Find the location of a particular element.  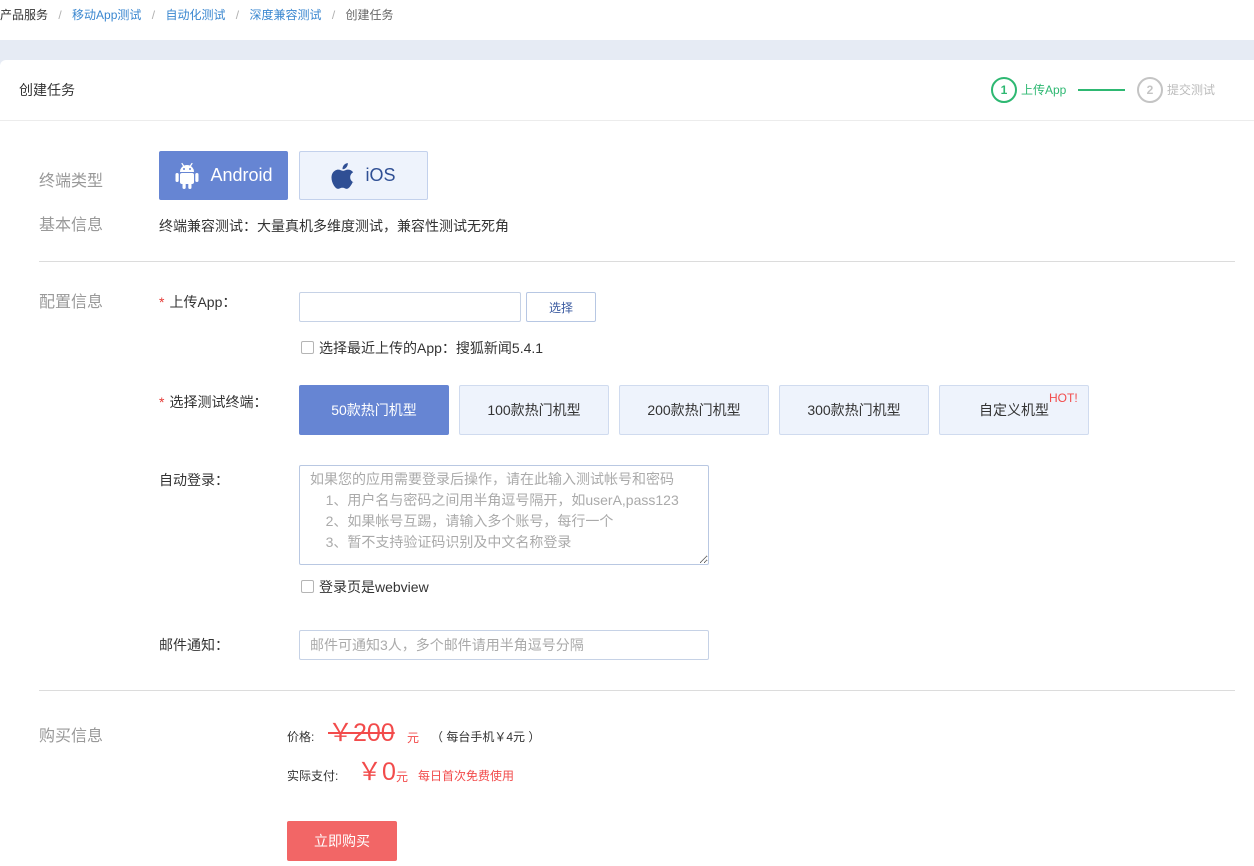

original-price-unit: 元 is located at coordinates (413, 738).